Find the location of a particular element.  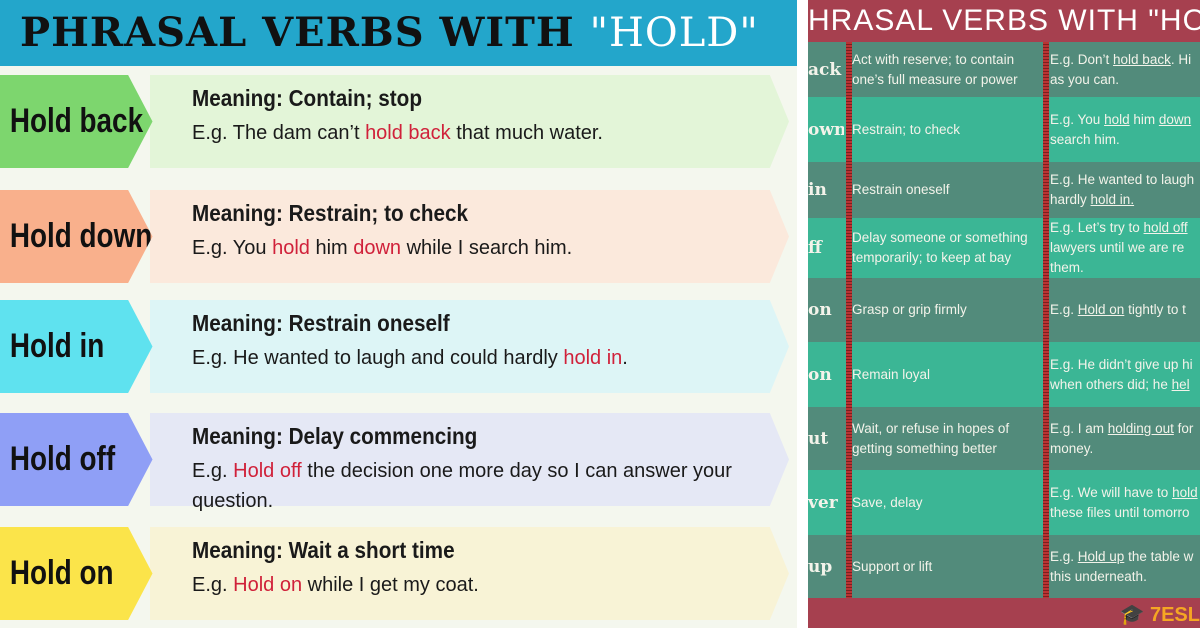

graduation-cap-icon: 🎓 is located at coordinates (1132, 615).